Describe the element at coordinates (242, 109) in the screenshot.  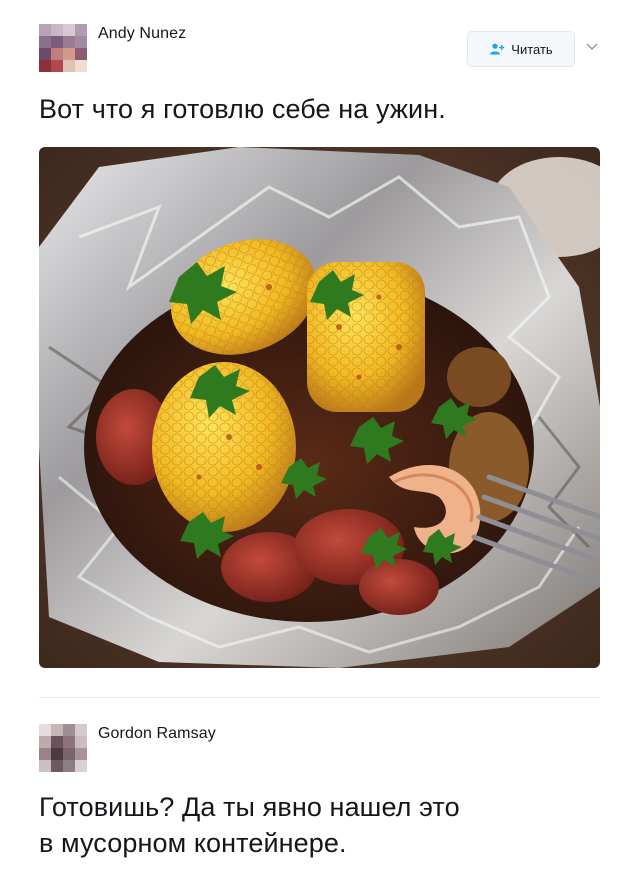
I see `tweet-text: Вот что я готовлю себе на ужин.` at that location.